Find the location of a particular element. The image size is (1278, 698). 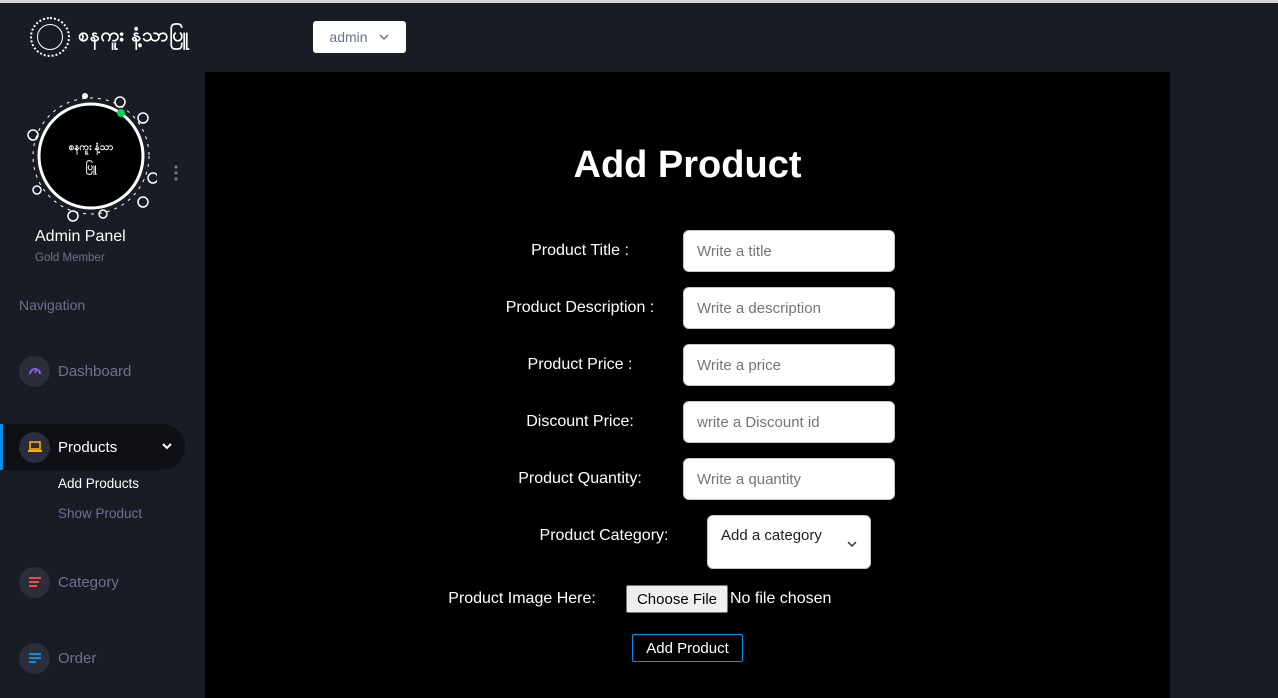

speedometer-icon is located at coordinates (34, 371).